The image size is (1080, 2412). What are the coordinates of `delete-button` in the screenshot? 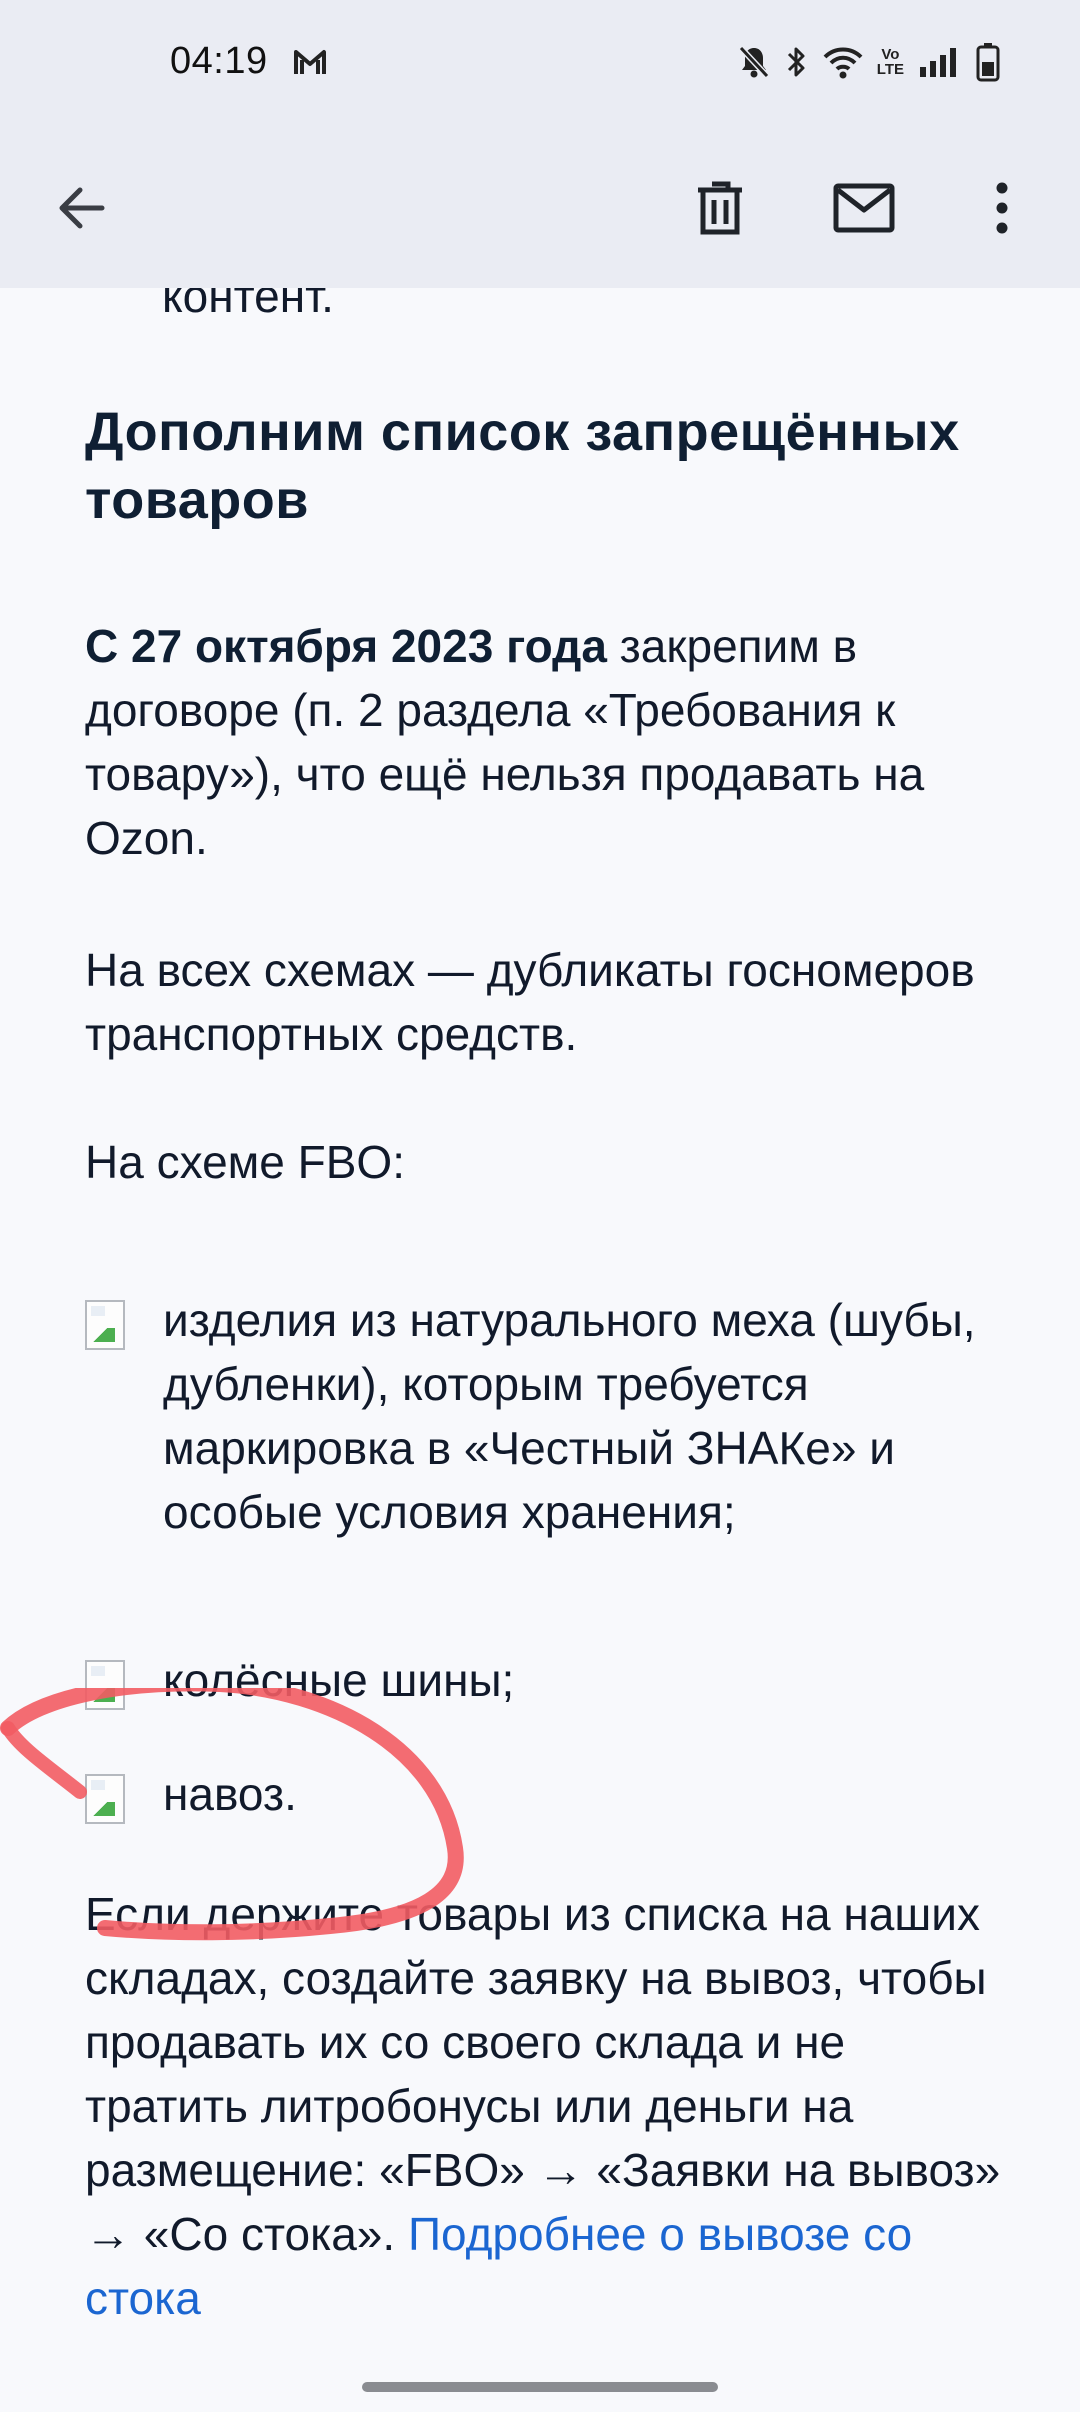 It's located at (720, 208).